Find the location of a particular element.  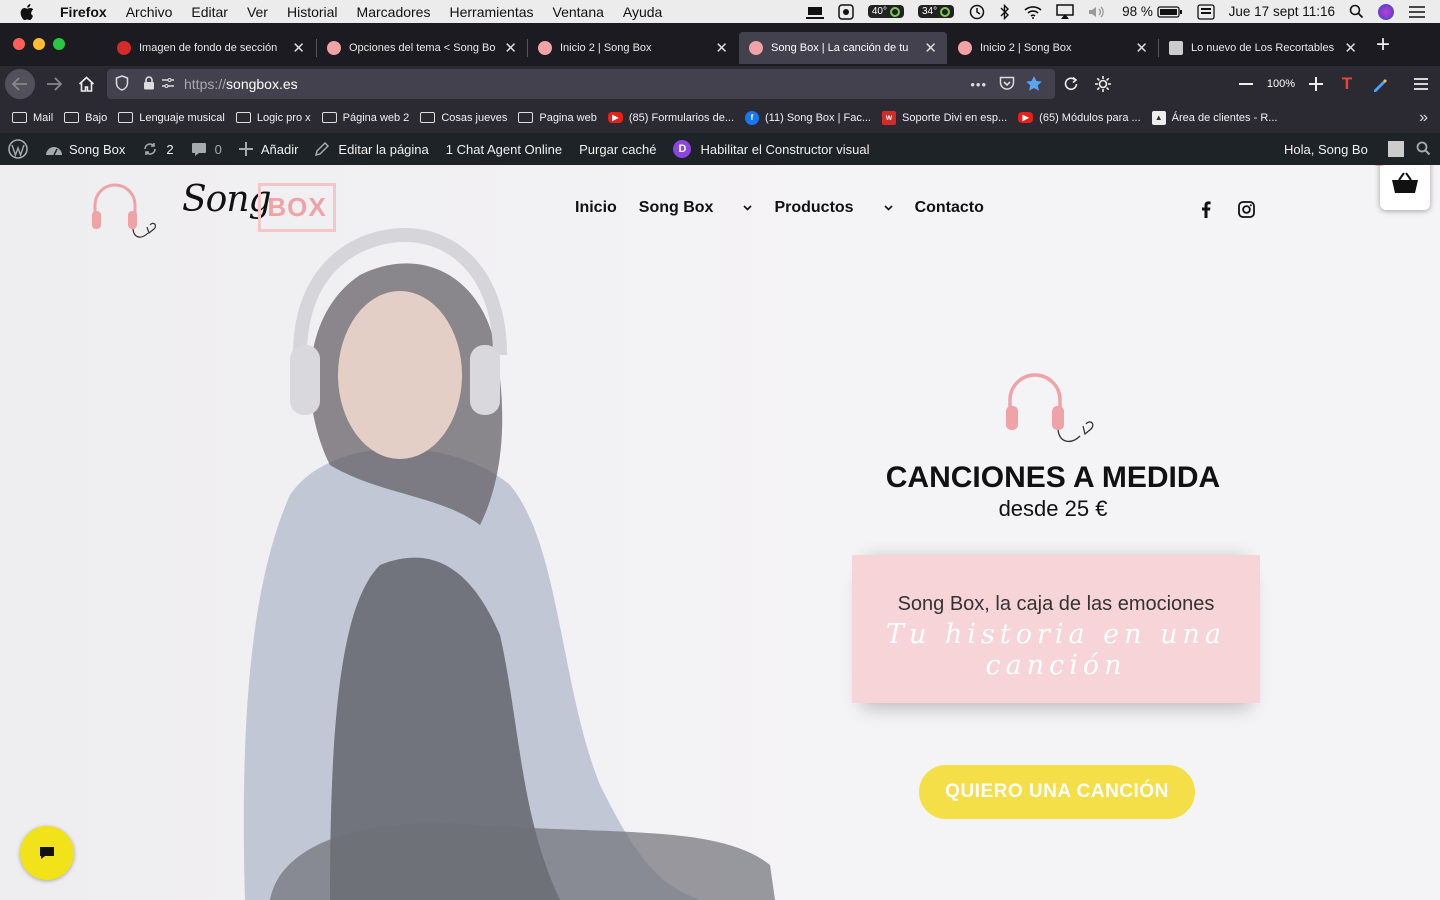

menu-historial: Historial is located at coordinates (312, 12).